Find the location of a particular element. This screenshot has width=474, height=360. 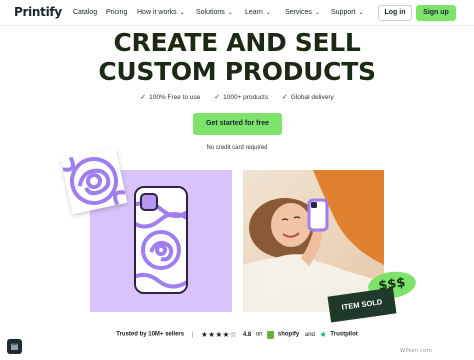

phone-case-product is located at coordinates (161, 240).